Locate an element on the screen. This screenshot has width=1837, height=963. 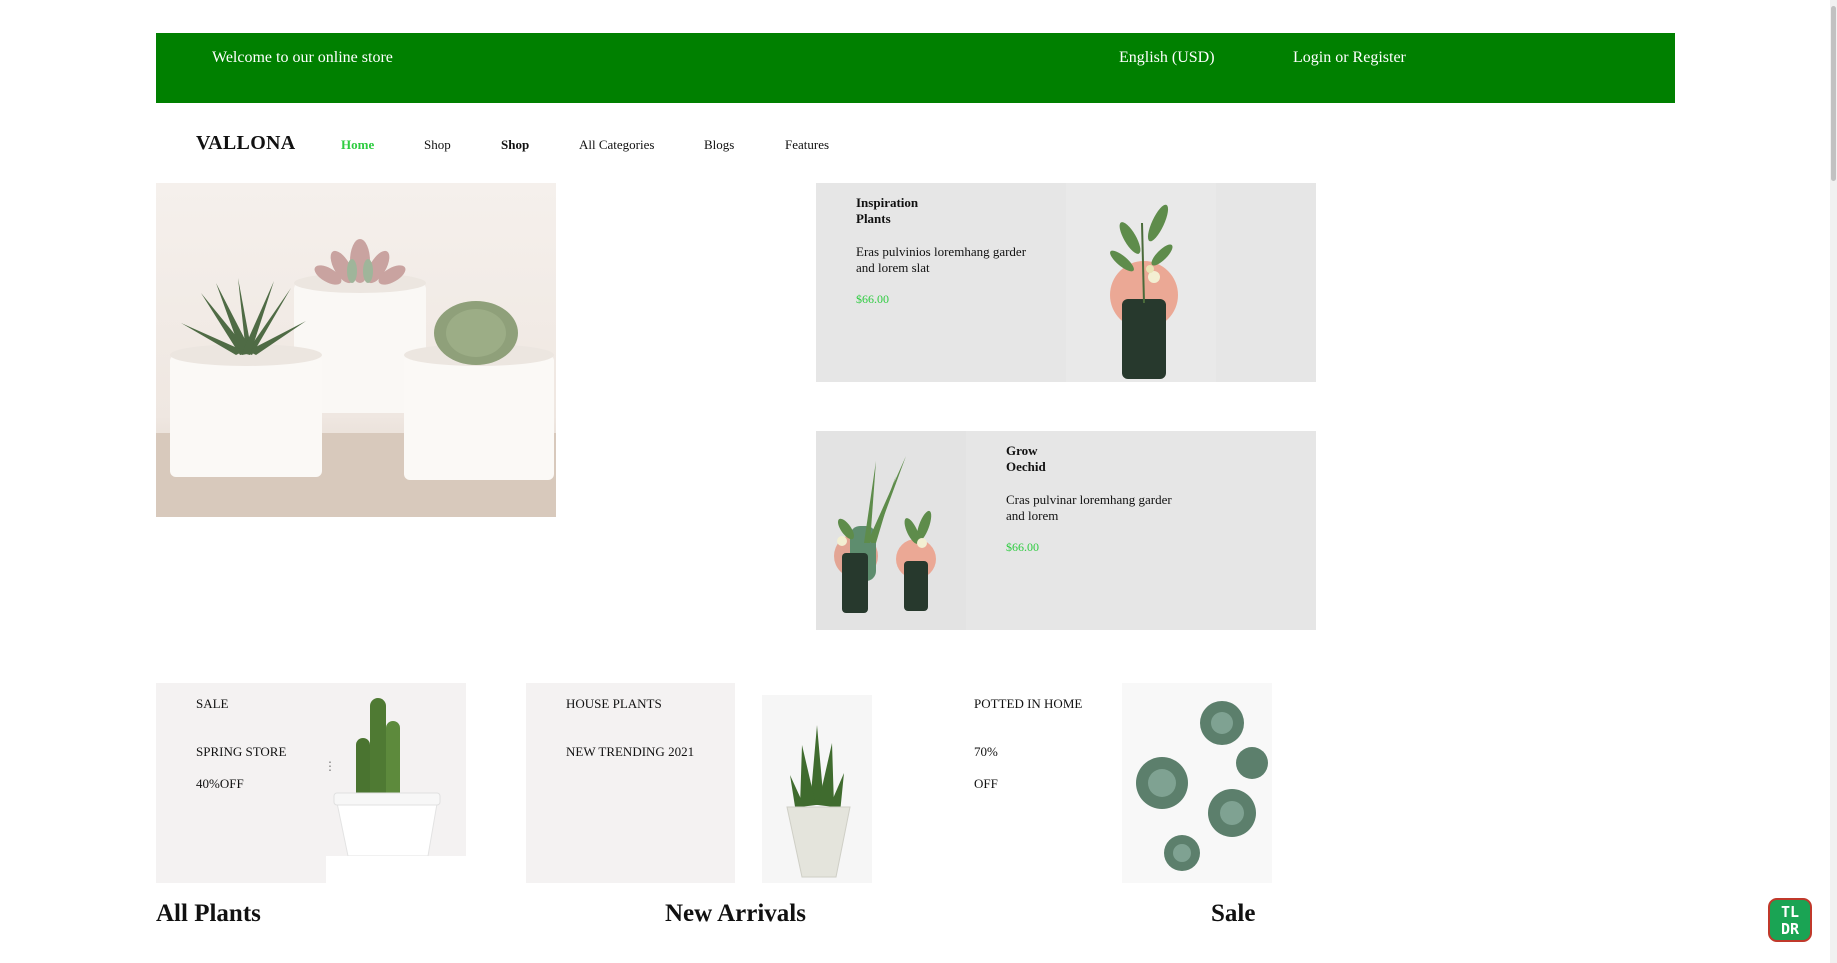
hero-image is located at coordinates (356, 350).